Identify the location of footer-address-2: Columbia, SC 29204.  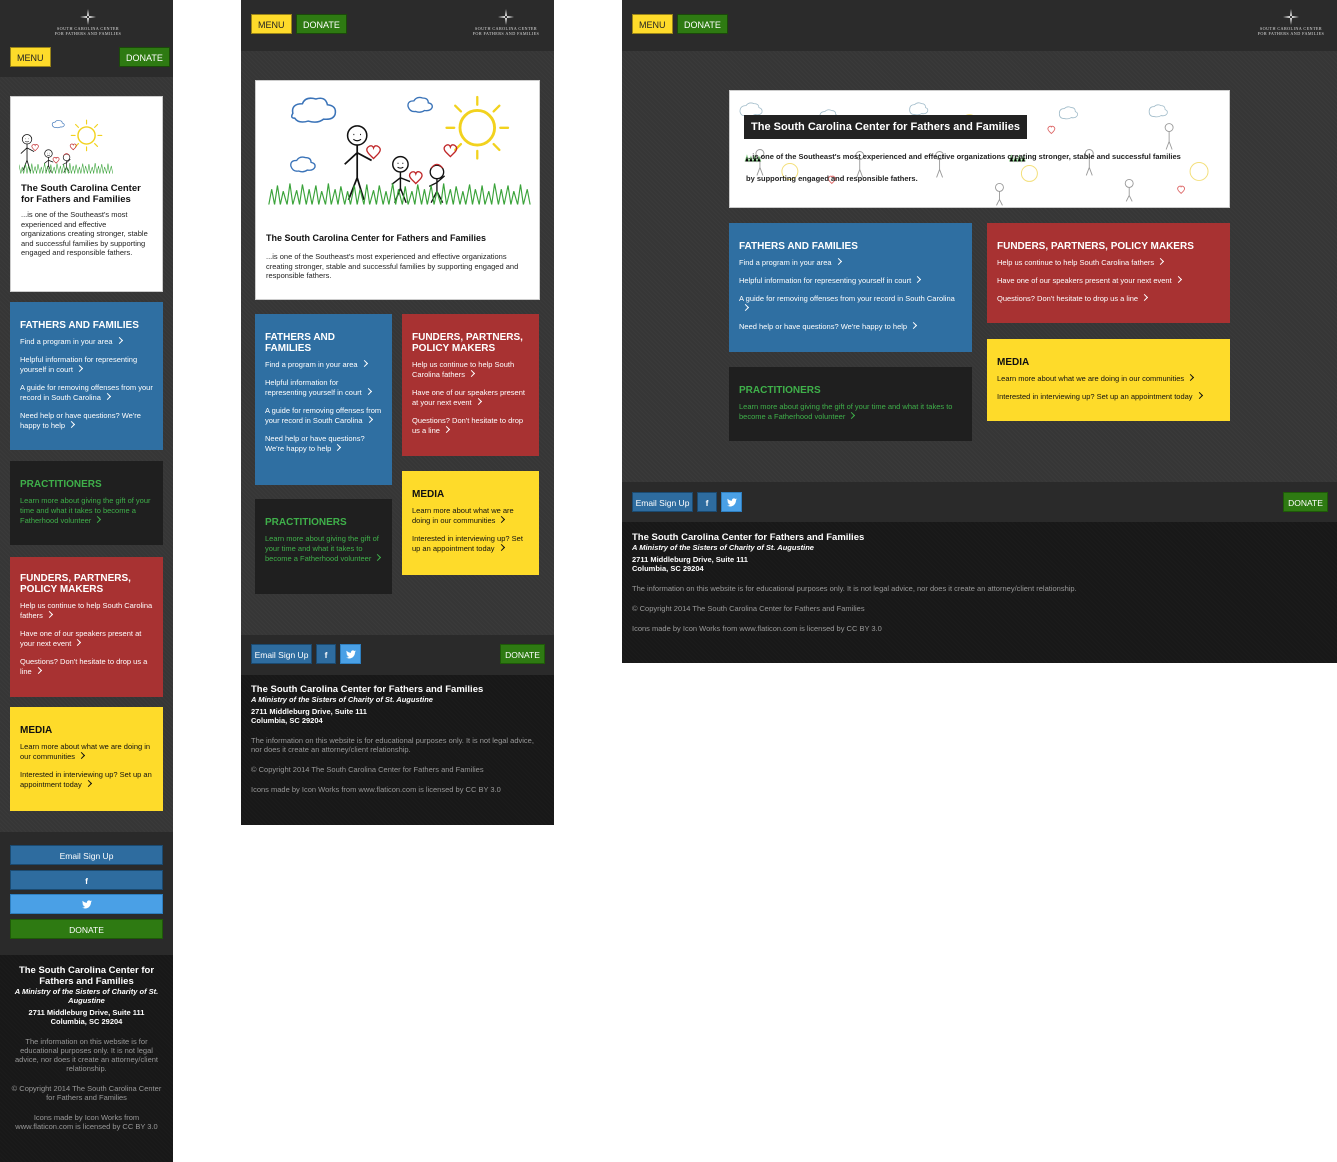
(668, 568).